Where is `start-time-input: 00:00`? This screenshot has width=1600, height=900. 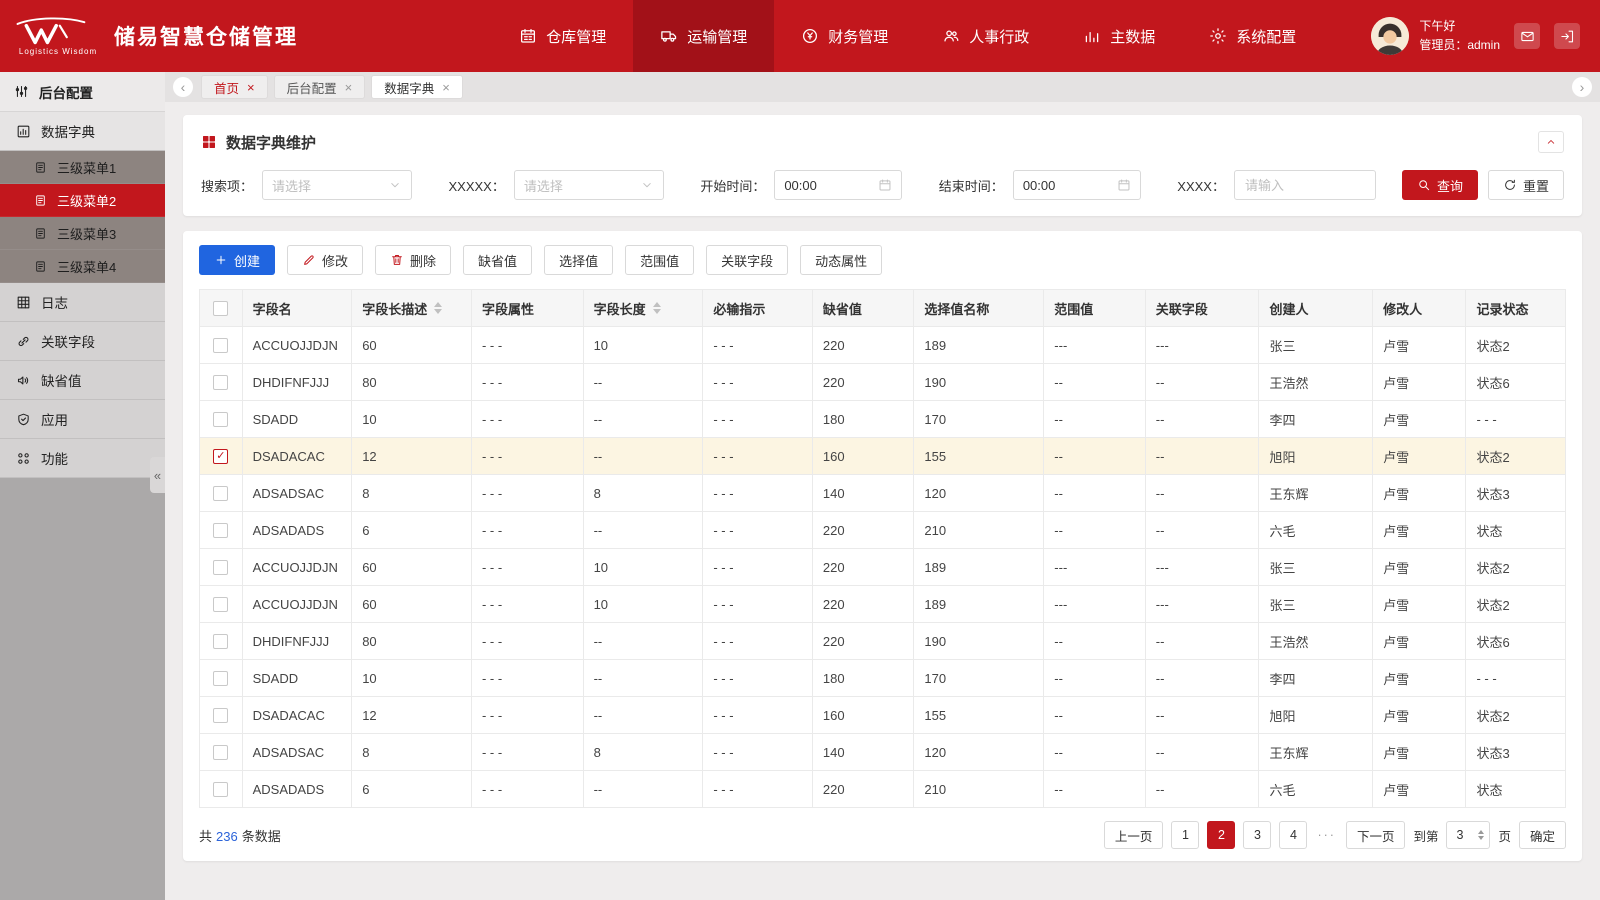 start-time-input: 00:00 is located at coordinates (838, 185).